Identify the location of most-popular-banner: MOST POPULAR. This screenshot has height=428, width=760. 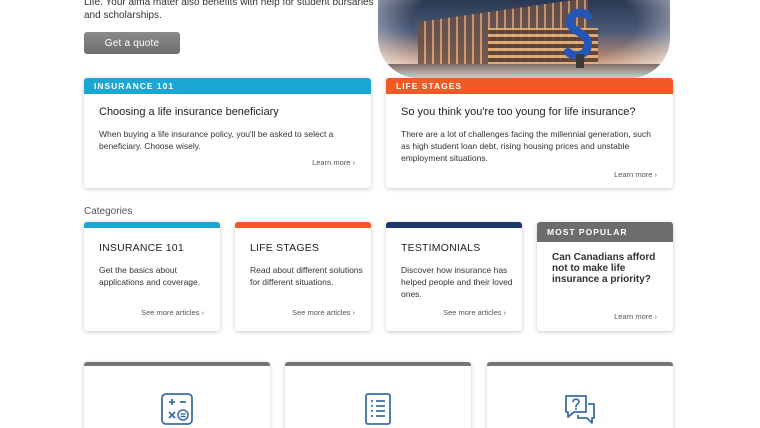
(605, 232).